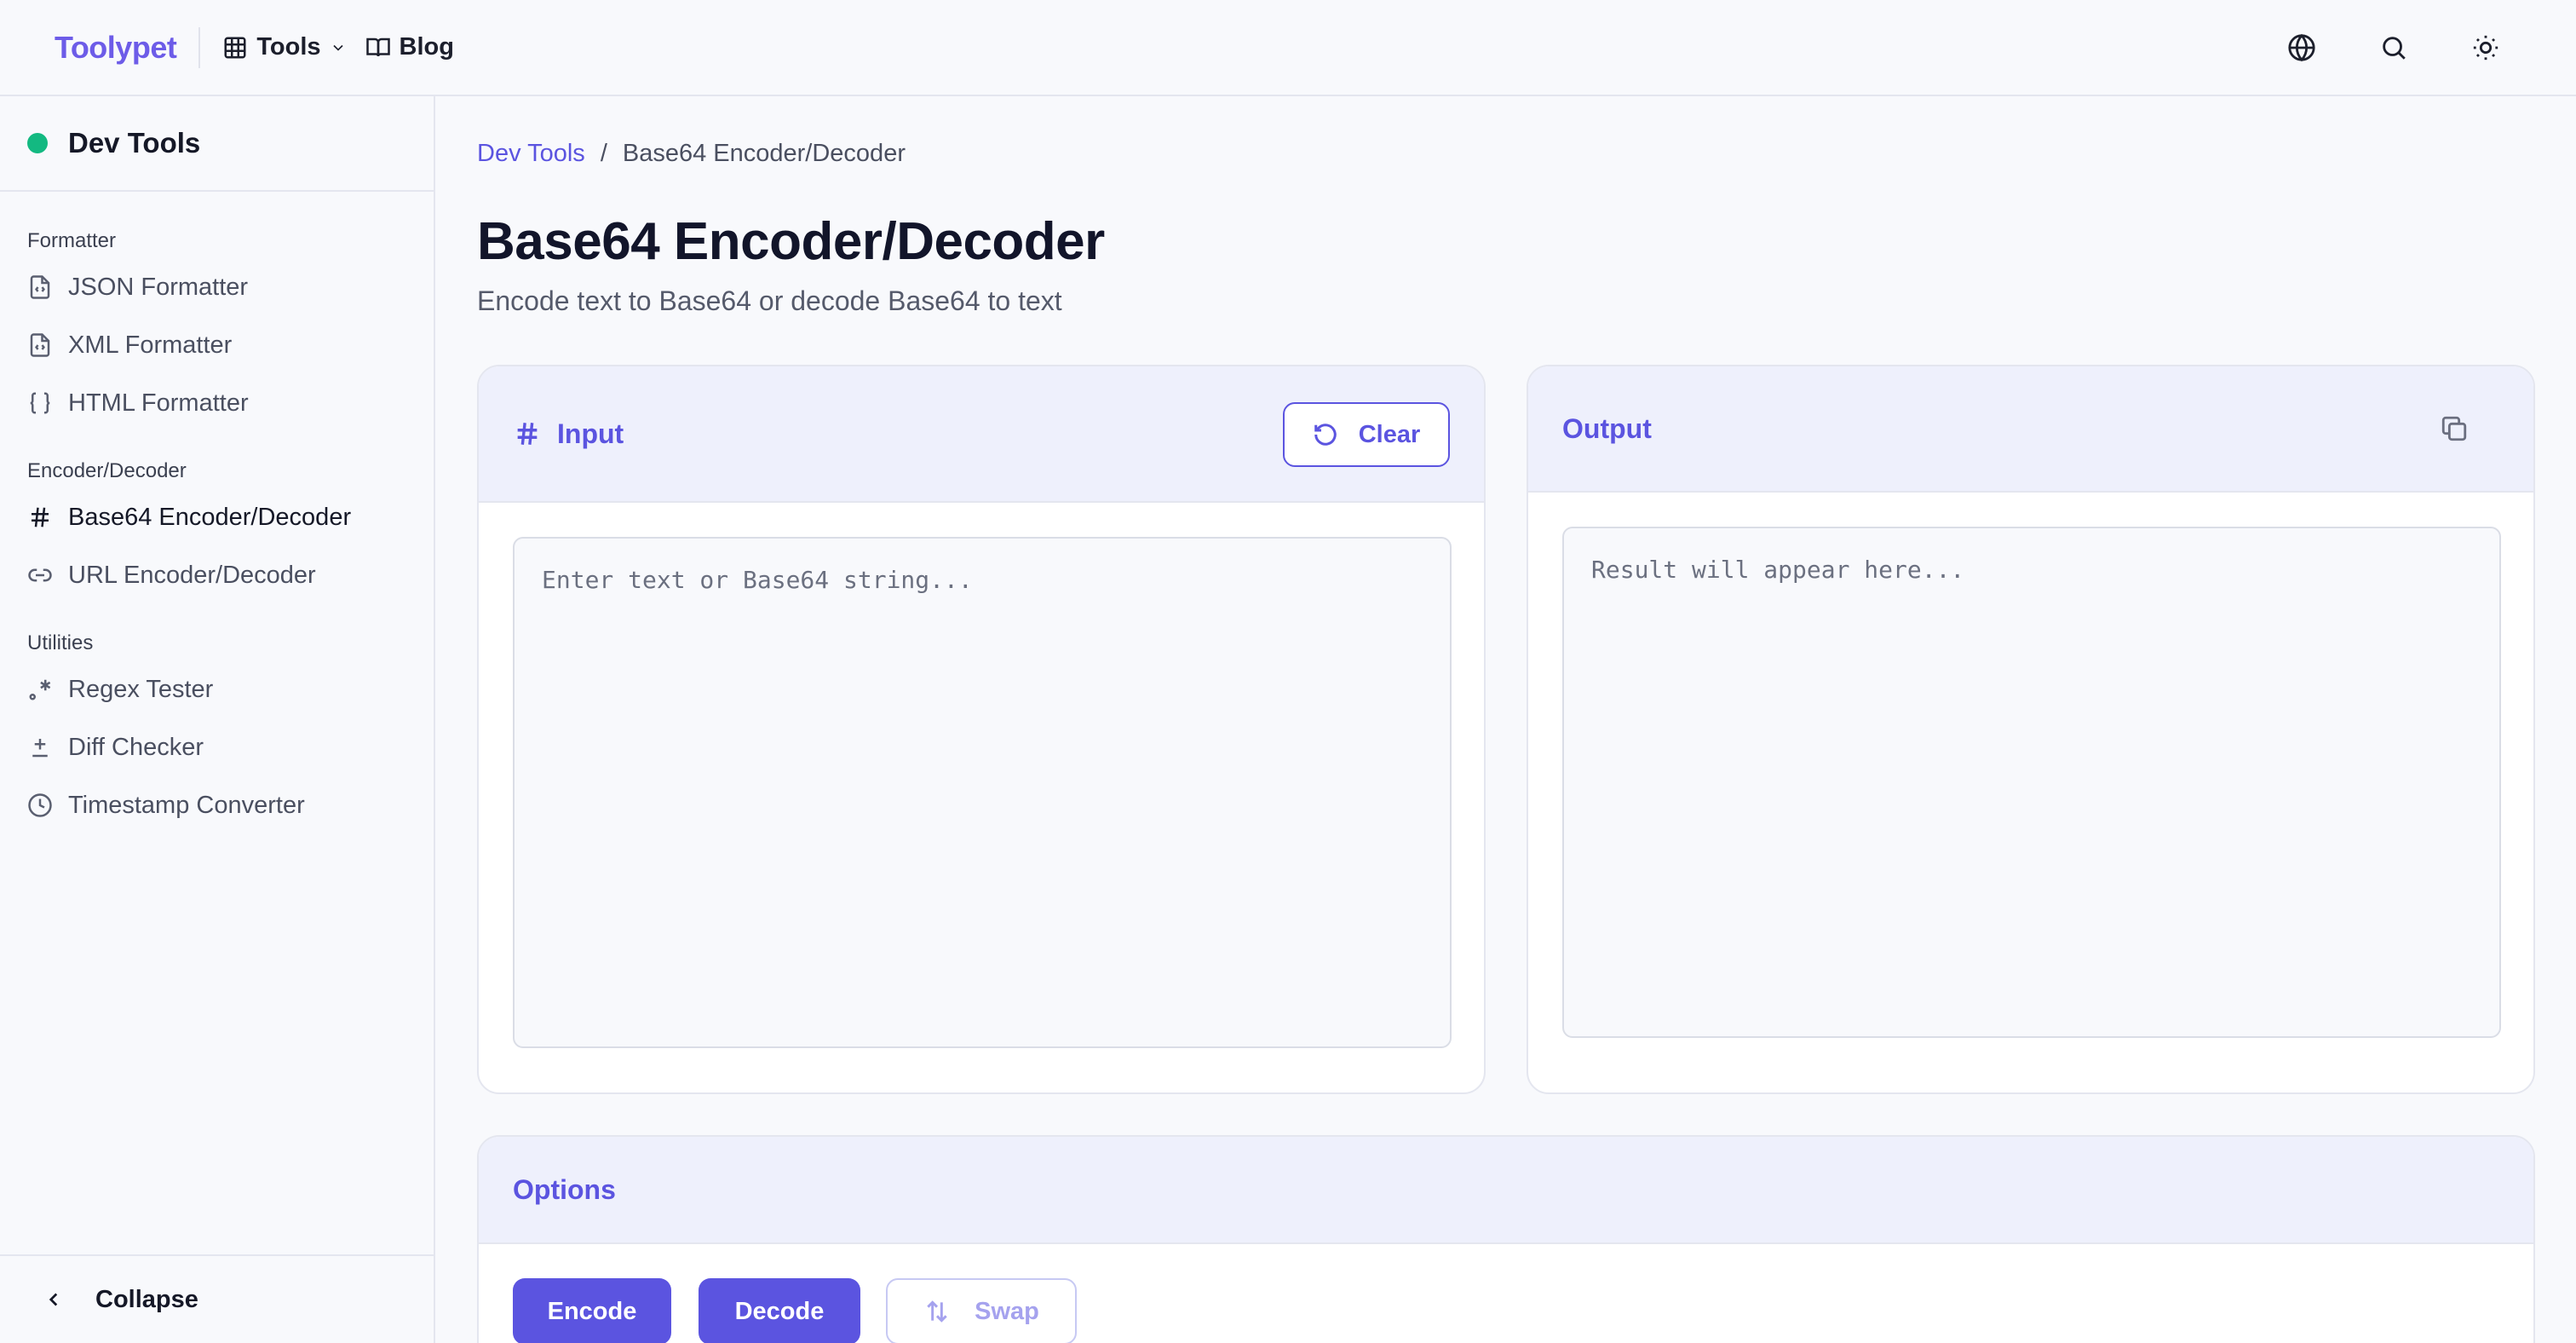  What do you see at coordinates (780, 1310) in the screenshot?
I see `decode-button: Decode` at bounding box center [780, 1310].